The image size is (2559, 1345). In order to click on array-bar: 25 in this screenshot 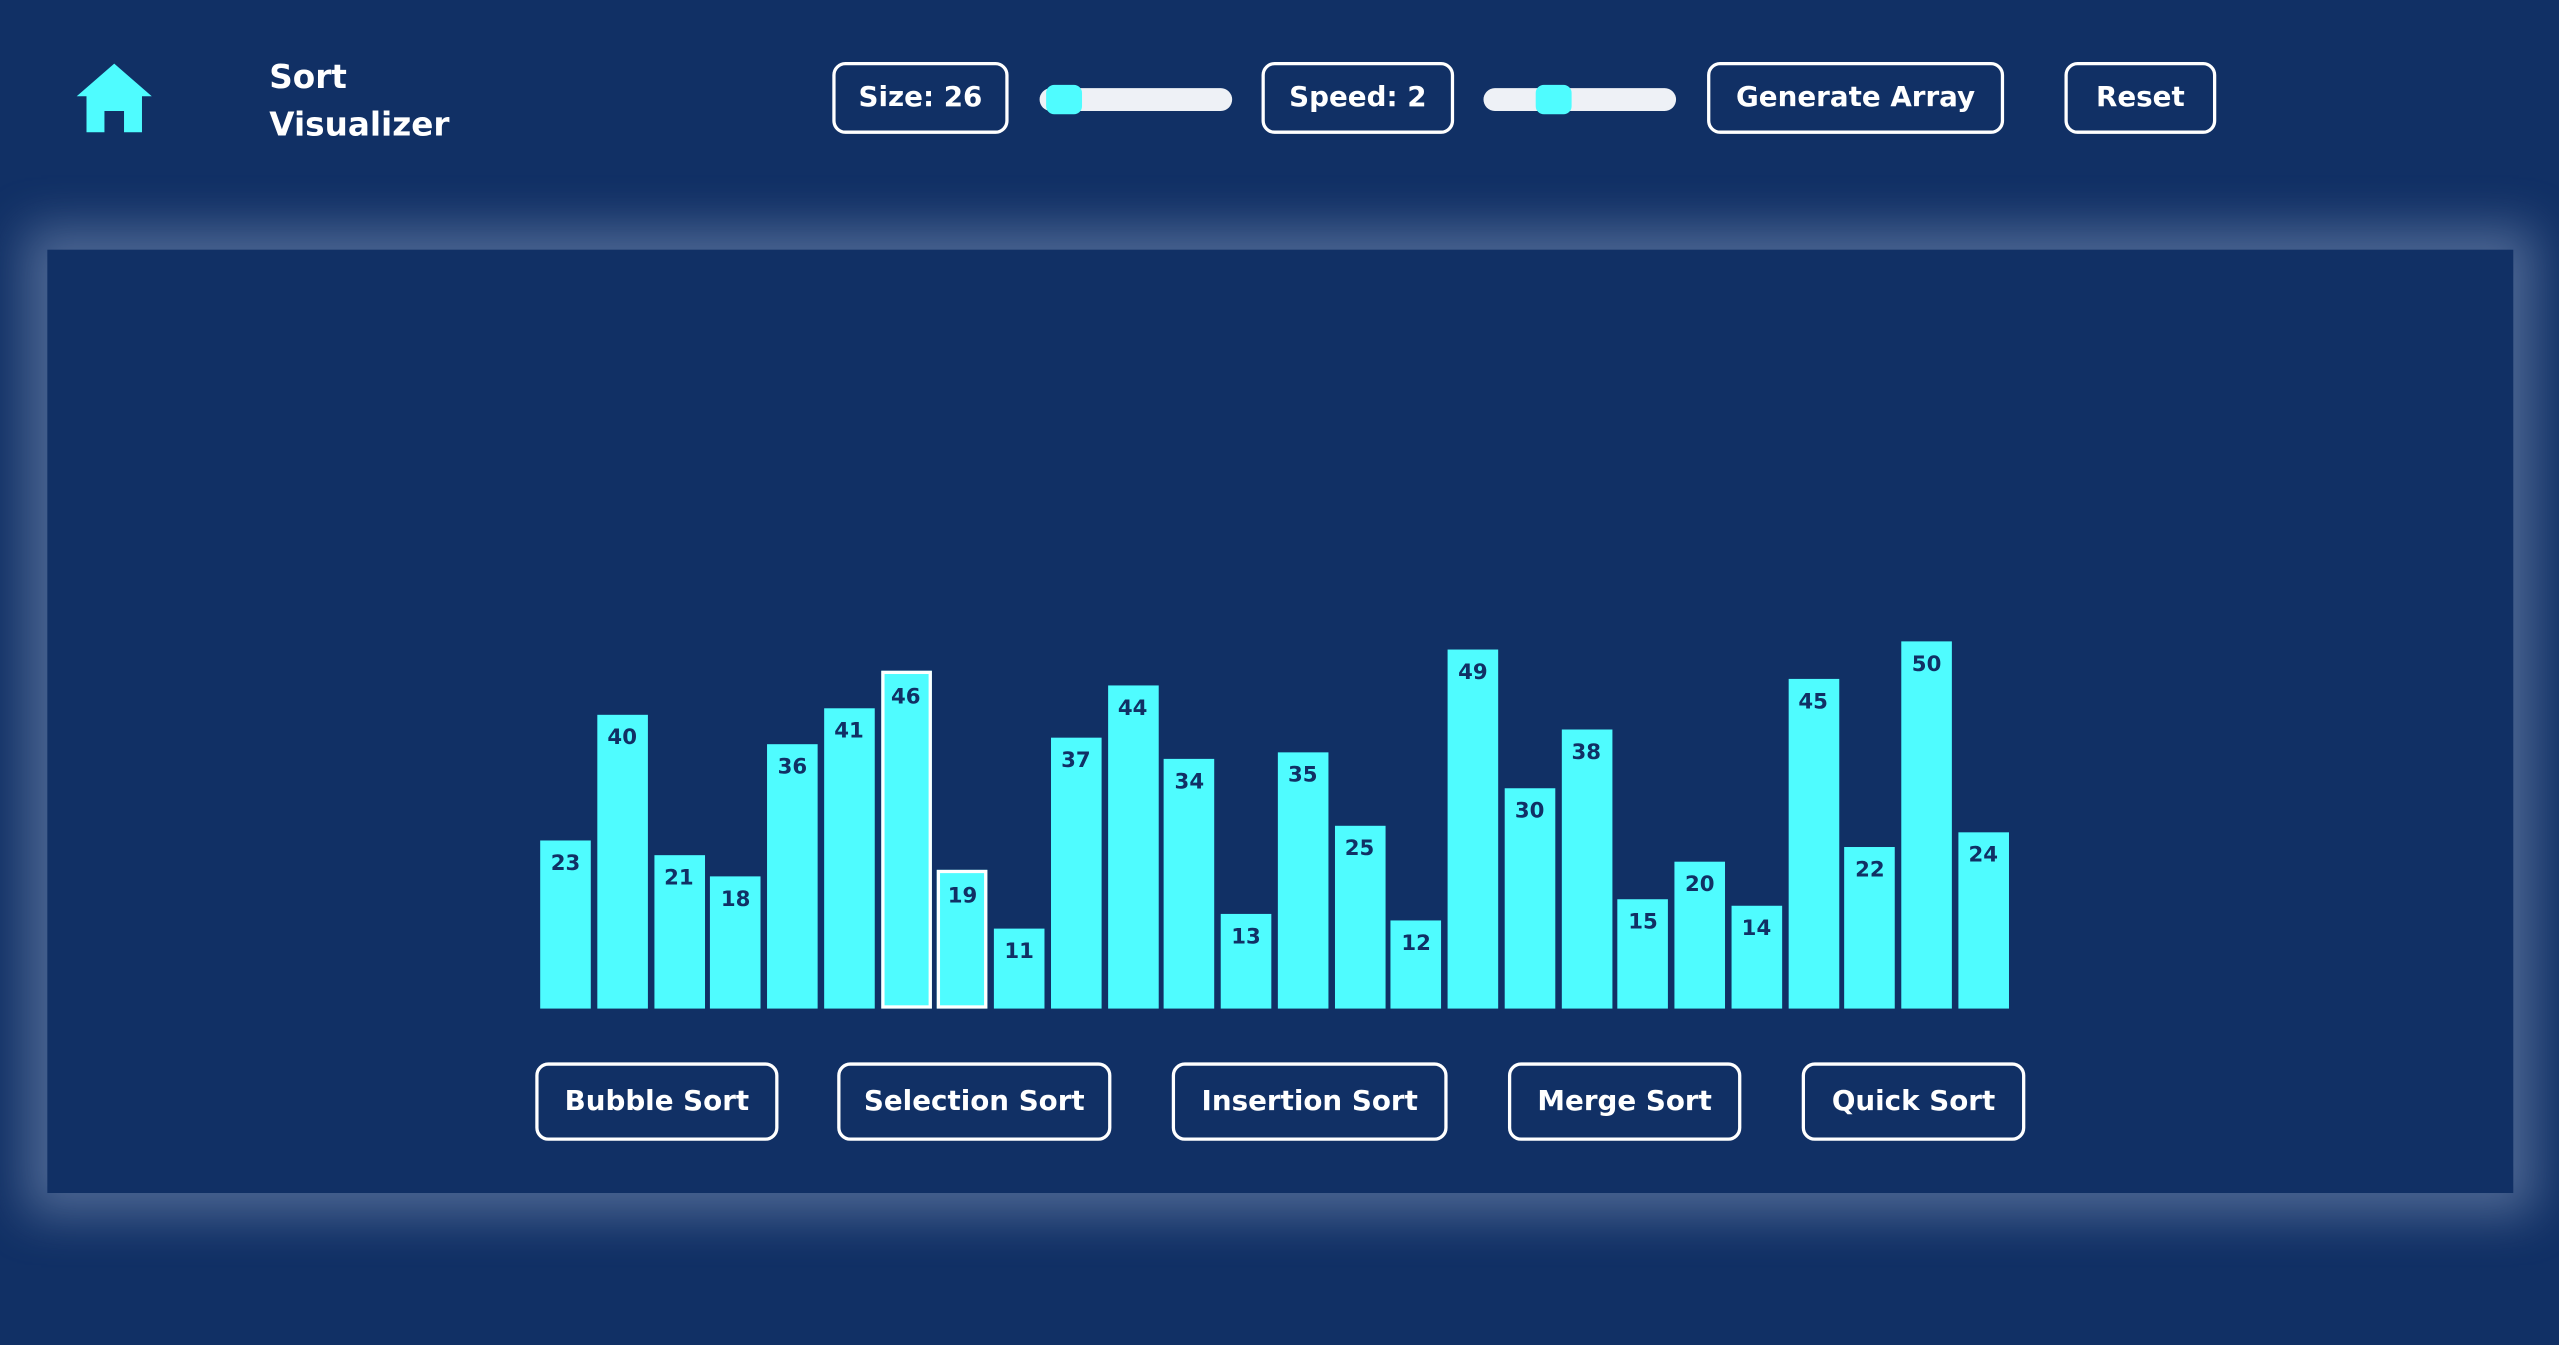, I will do `click(1359, 916)`.